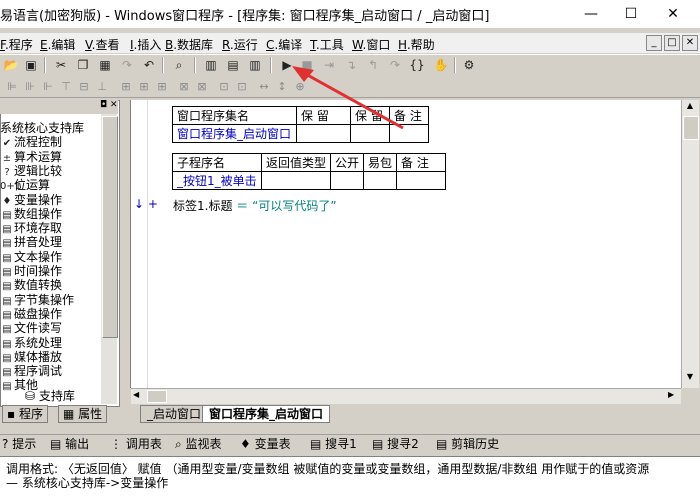  I want to click on tree-item: ▤ 数值转换, so click(31, 286).